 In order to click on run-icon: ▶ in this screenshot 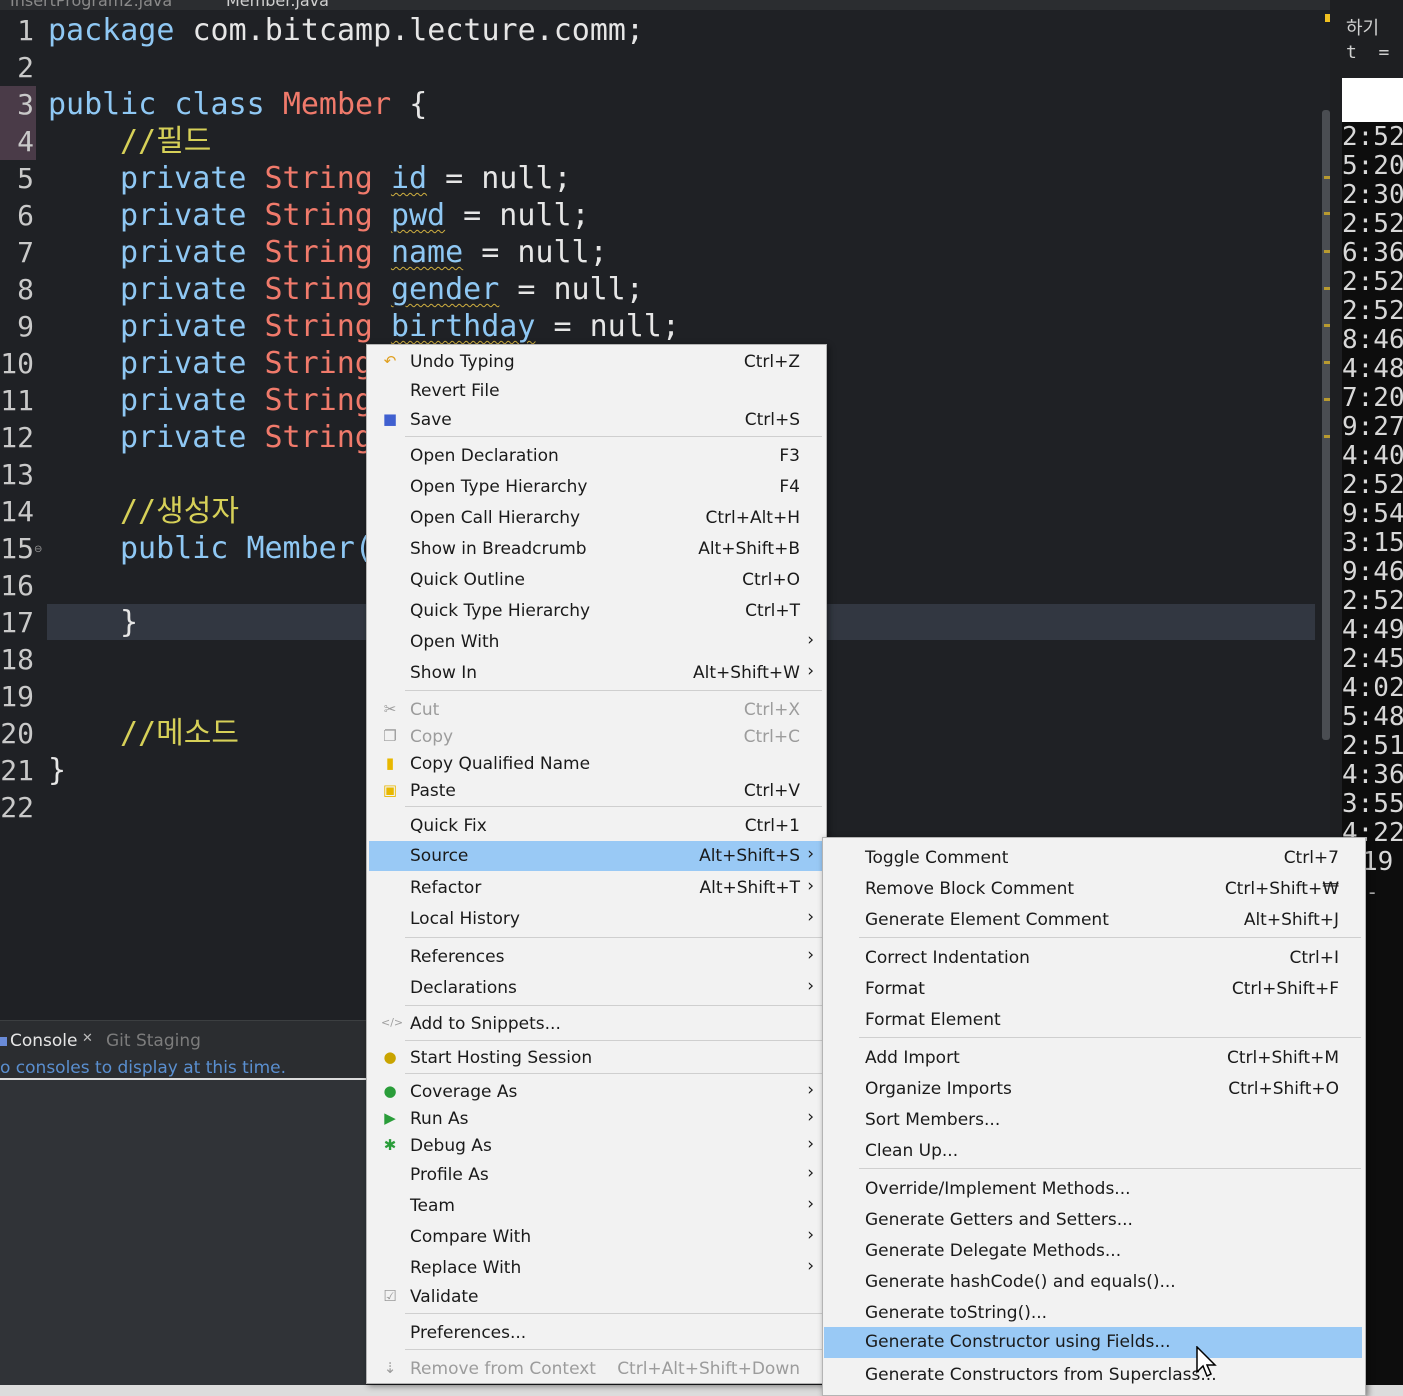, I will do `click(390, 1118)`.